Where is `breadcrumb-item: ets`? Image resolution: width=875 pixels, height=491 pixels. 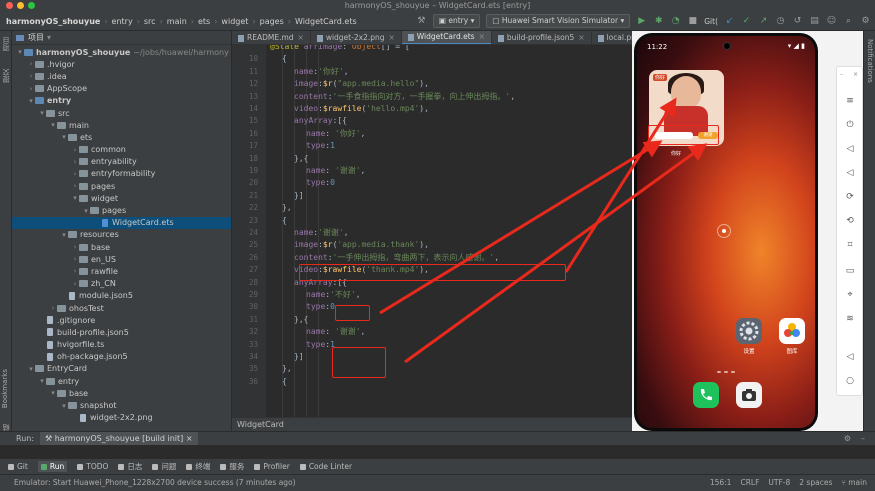
breadcrumb-item: ets is located at coordinates (204, 21).